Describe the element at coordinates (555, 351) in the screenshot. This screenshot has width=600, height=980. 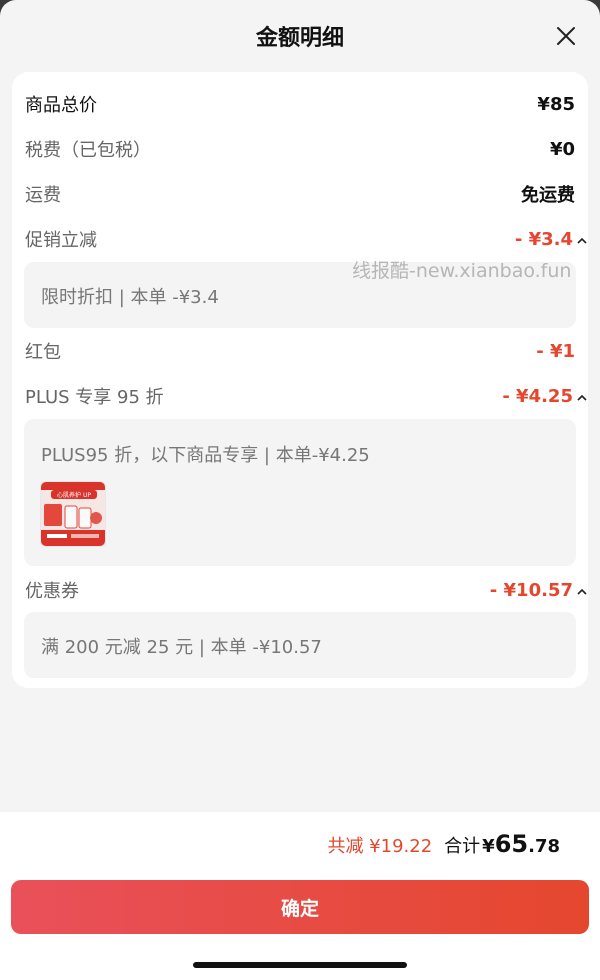
I see `row-value: - ¥1` at that location.